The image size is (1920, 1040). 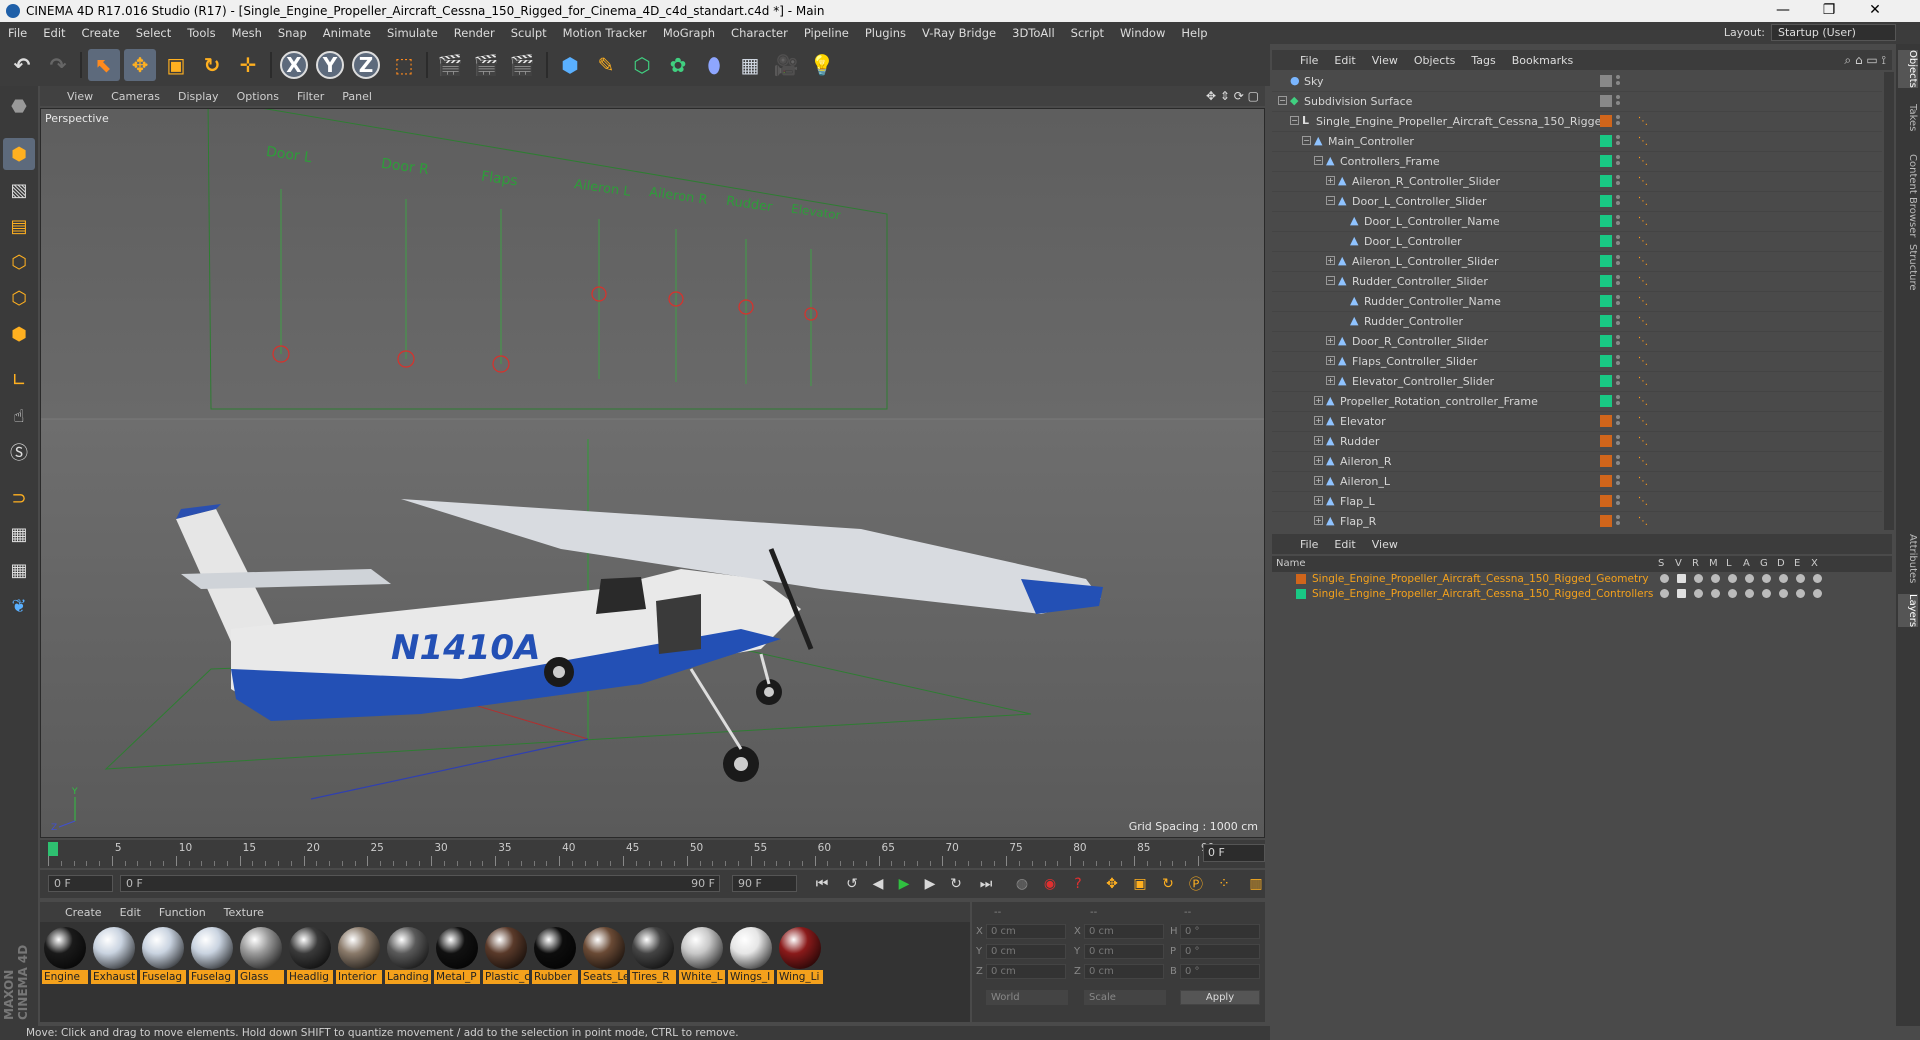 I want to click on layout-dropdown: Startup (User), so click(x=1833, y=32).